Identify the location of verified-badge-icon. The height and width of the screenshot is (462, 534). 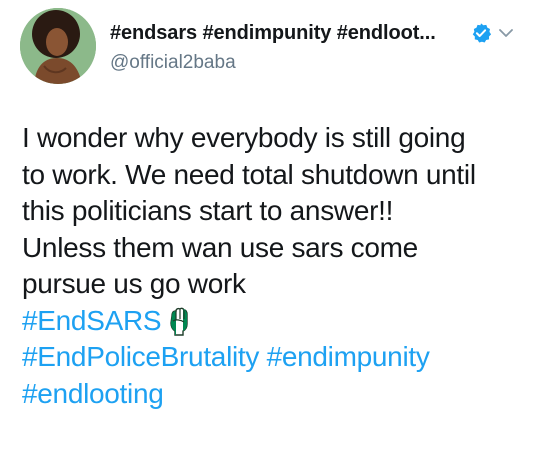
(482, 33).